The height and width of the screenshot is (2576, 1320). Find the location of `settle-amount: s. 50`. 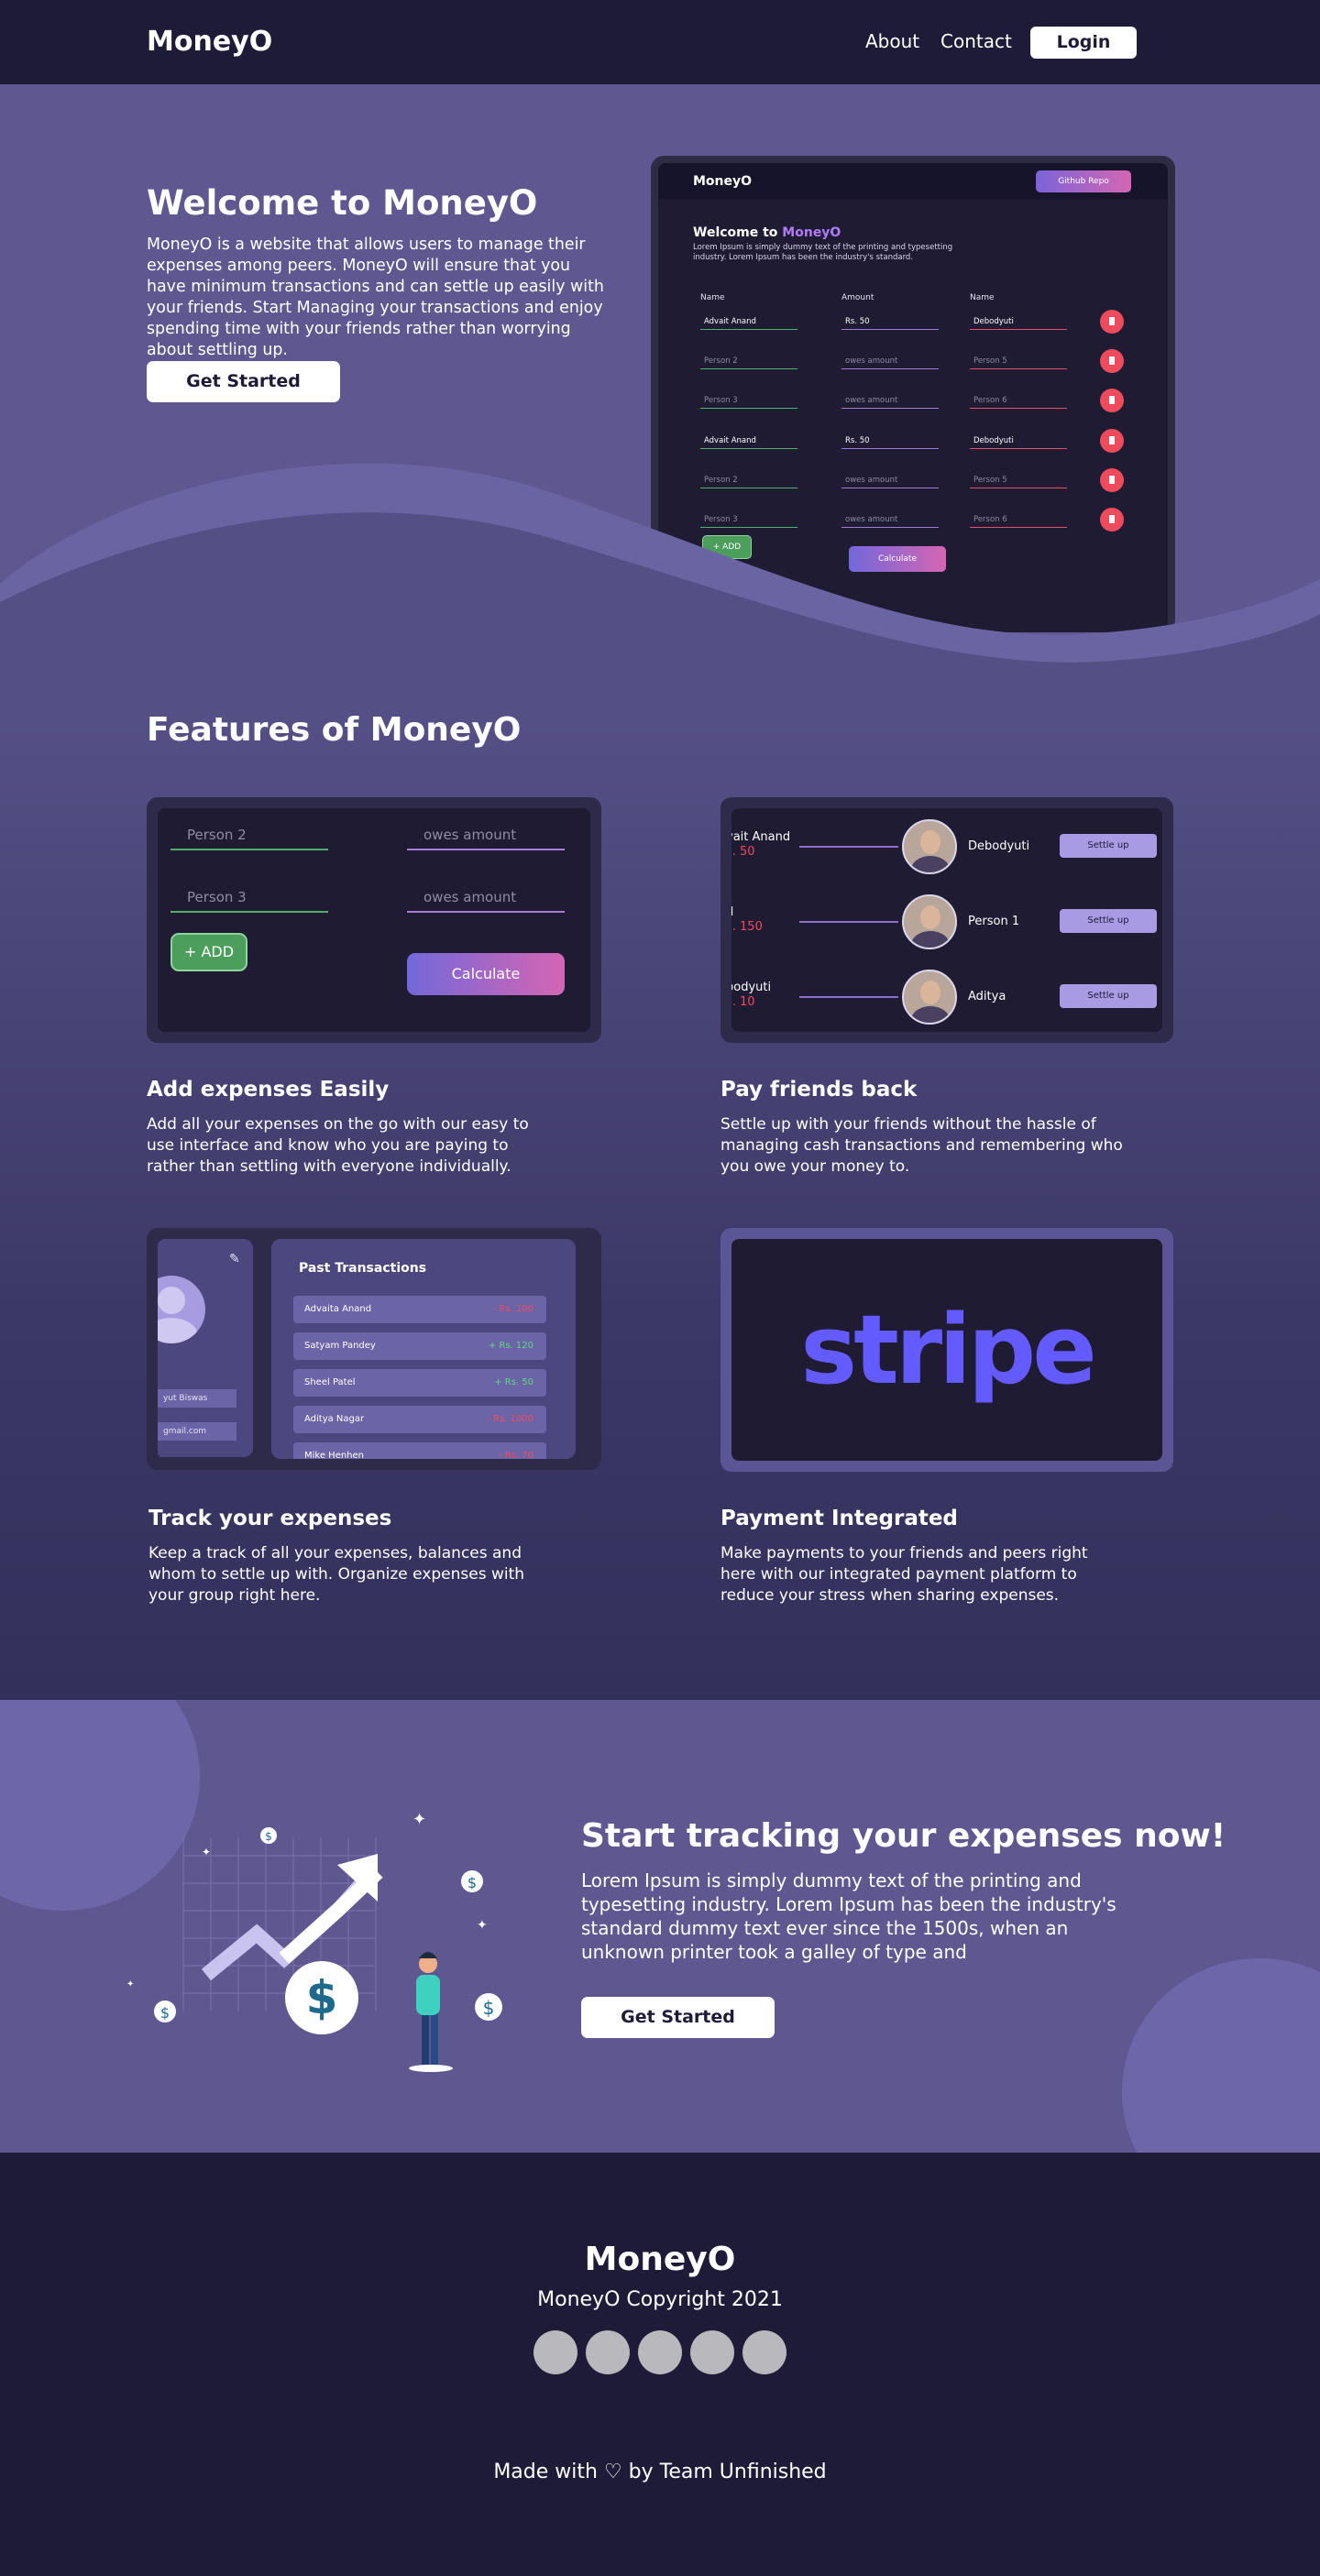

settle-amount: s. 50 is located at coordinates (743, 852).